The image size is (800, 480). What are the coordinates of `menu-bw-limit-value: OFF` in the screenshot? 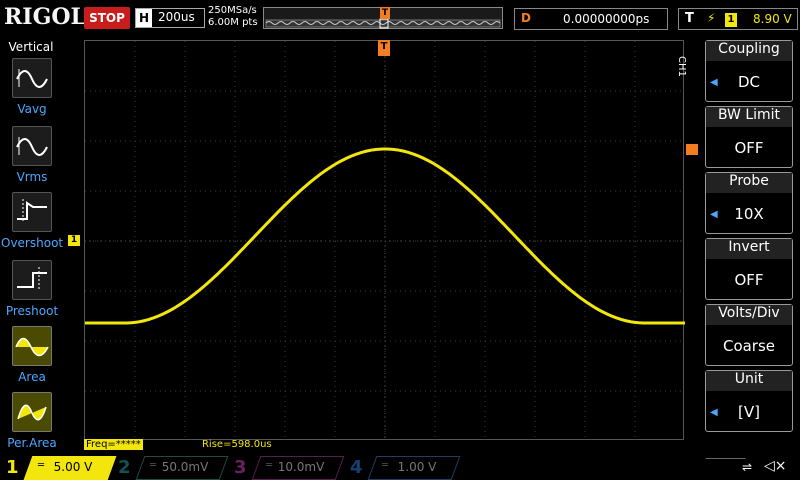 It's located at (749, 148).